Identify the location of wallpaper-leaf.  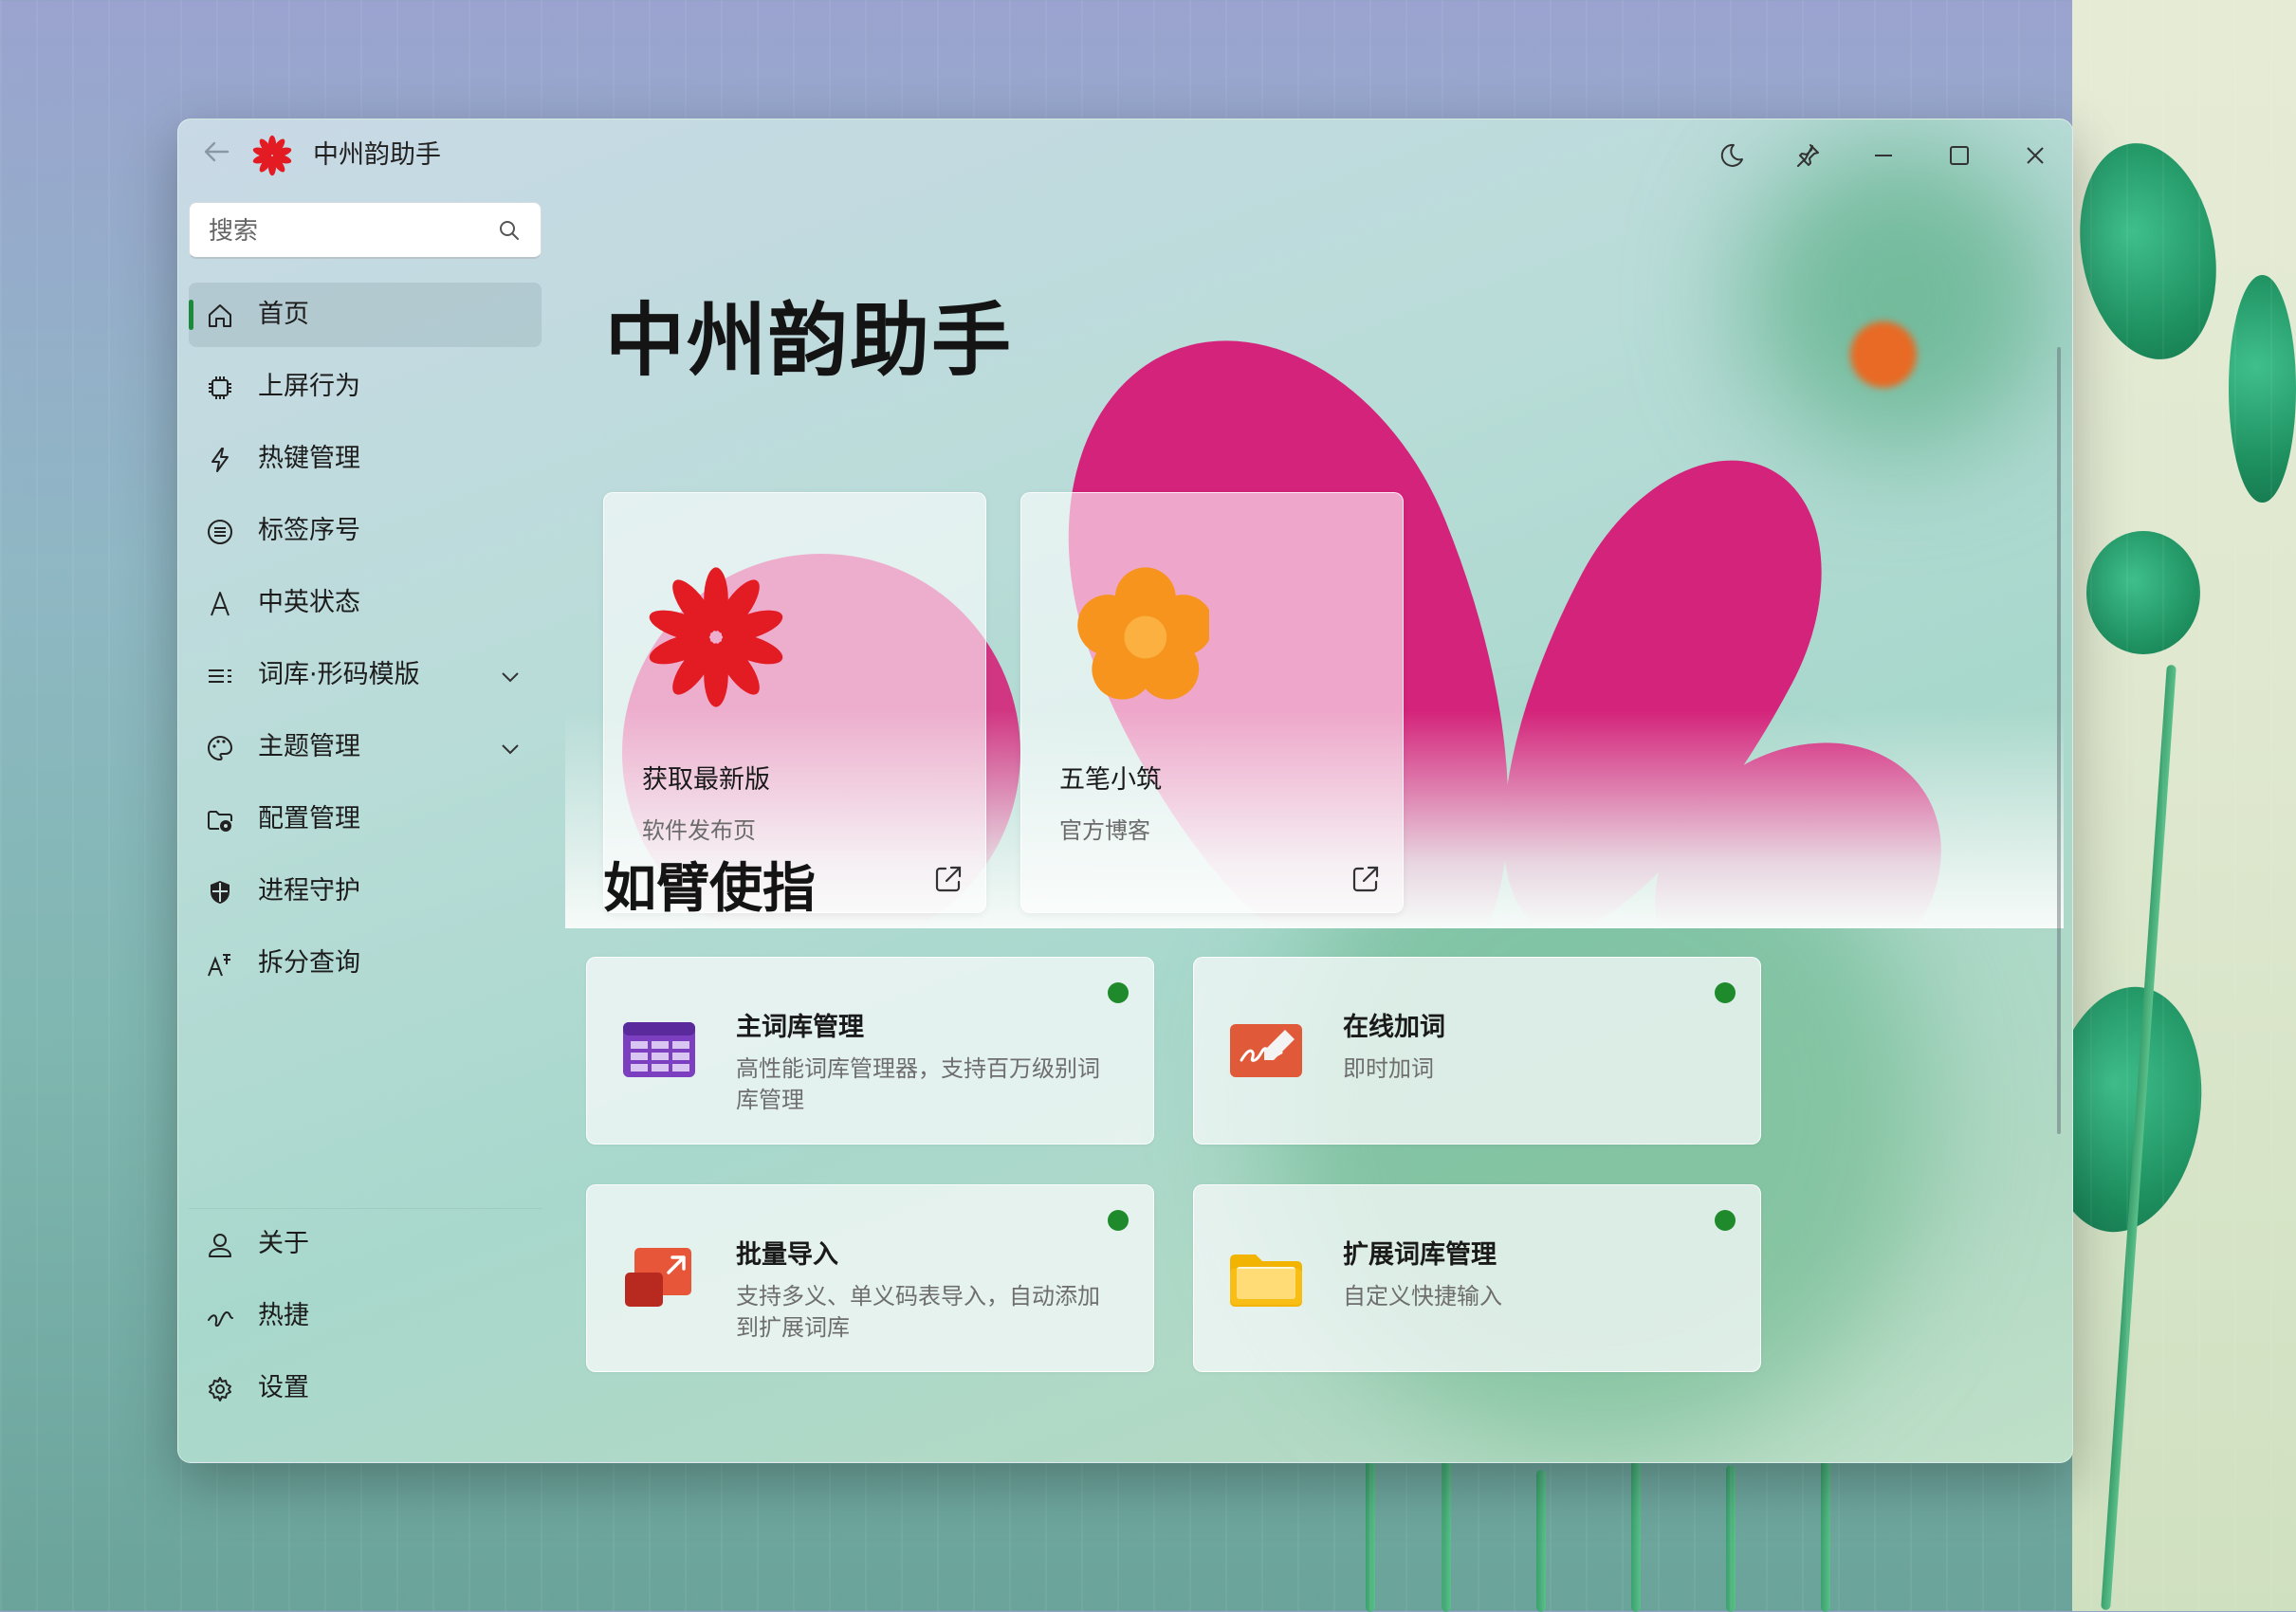
(2143, 593).